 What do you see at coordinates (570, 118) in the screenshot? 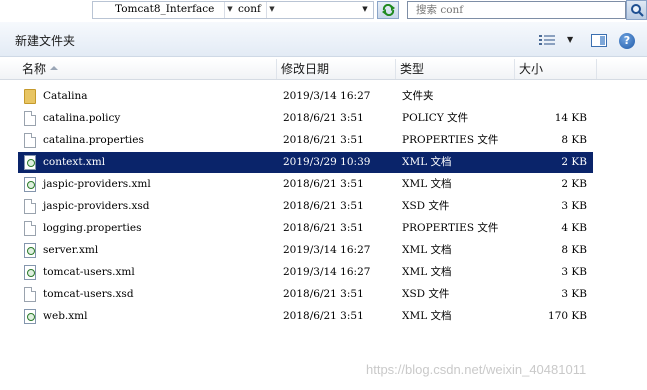
I see `file-size: 14 KB` at bounding box center [570, 118].